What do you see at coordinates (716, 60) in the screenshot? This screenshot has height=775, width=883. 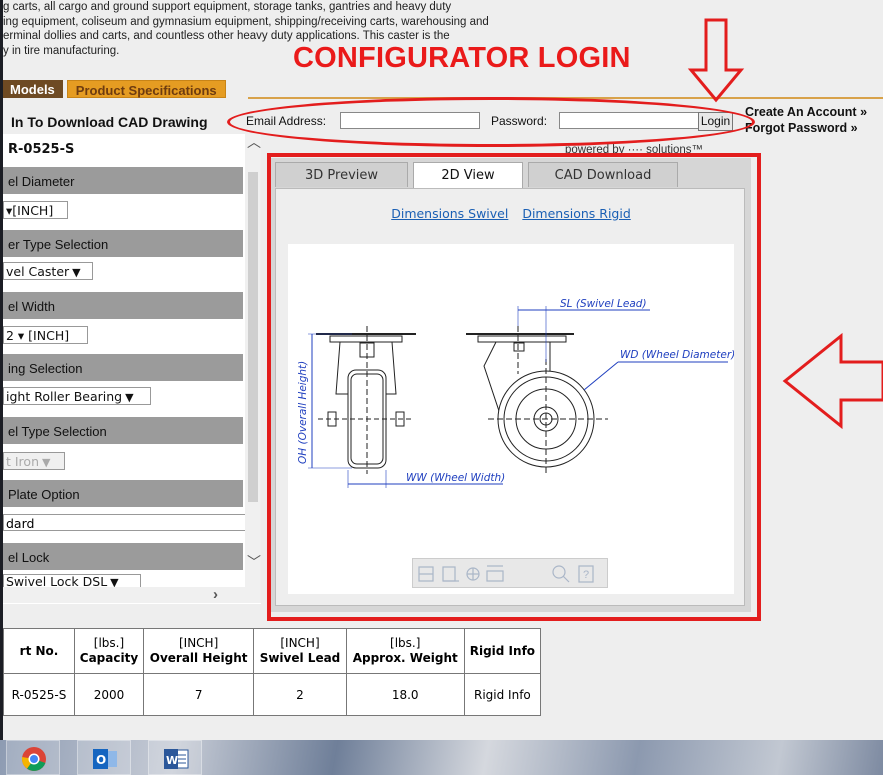 I see `down-arrow-icon` at bounding box center [716, 60].